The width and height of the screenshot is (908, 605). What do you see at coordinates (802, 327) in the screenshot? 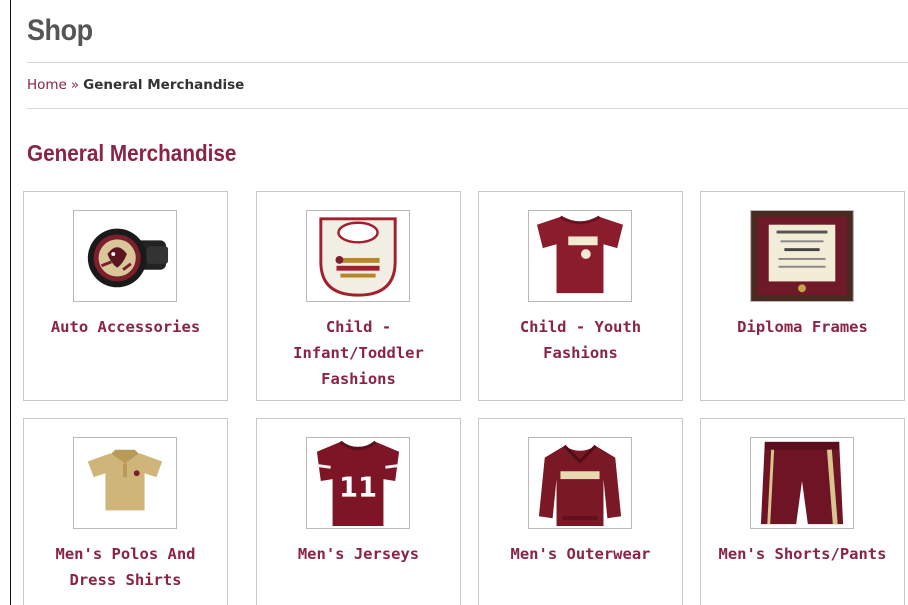
I see `category-label: Diploma Frames` at bounding box center [802, 327].